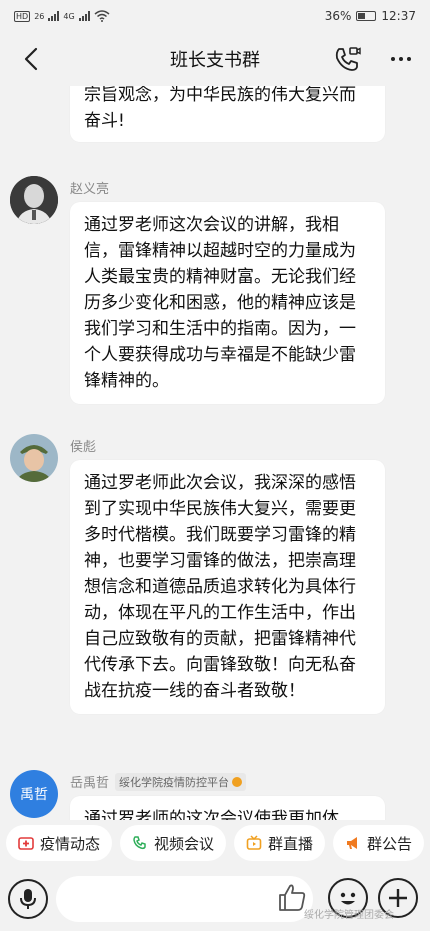 This screenshot has width=430, height=931. I want to click on message-bubble: 通过罗老师的这次会议使我更加体, so click(227, 808).